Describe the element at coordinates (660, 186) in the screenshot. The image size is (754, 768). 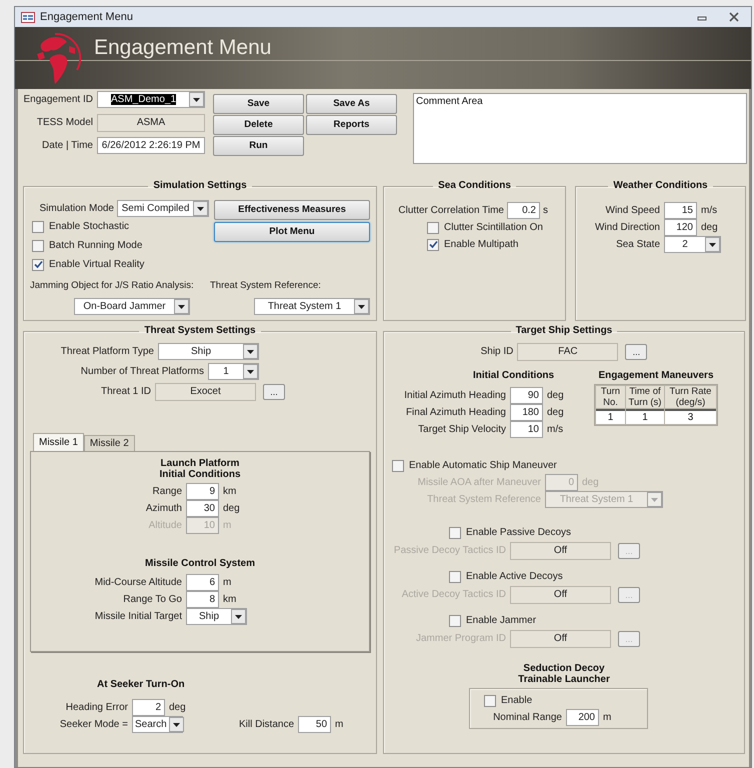
I see `group-title: Weather Conditions` at that location.